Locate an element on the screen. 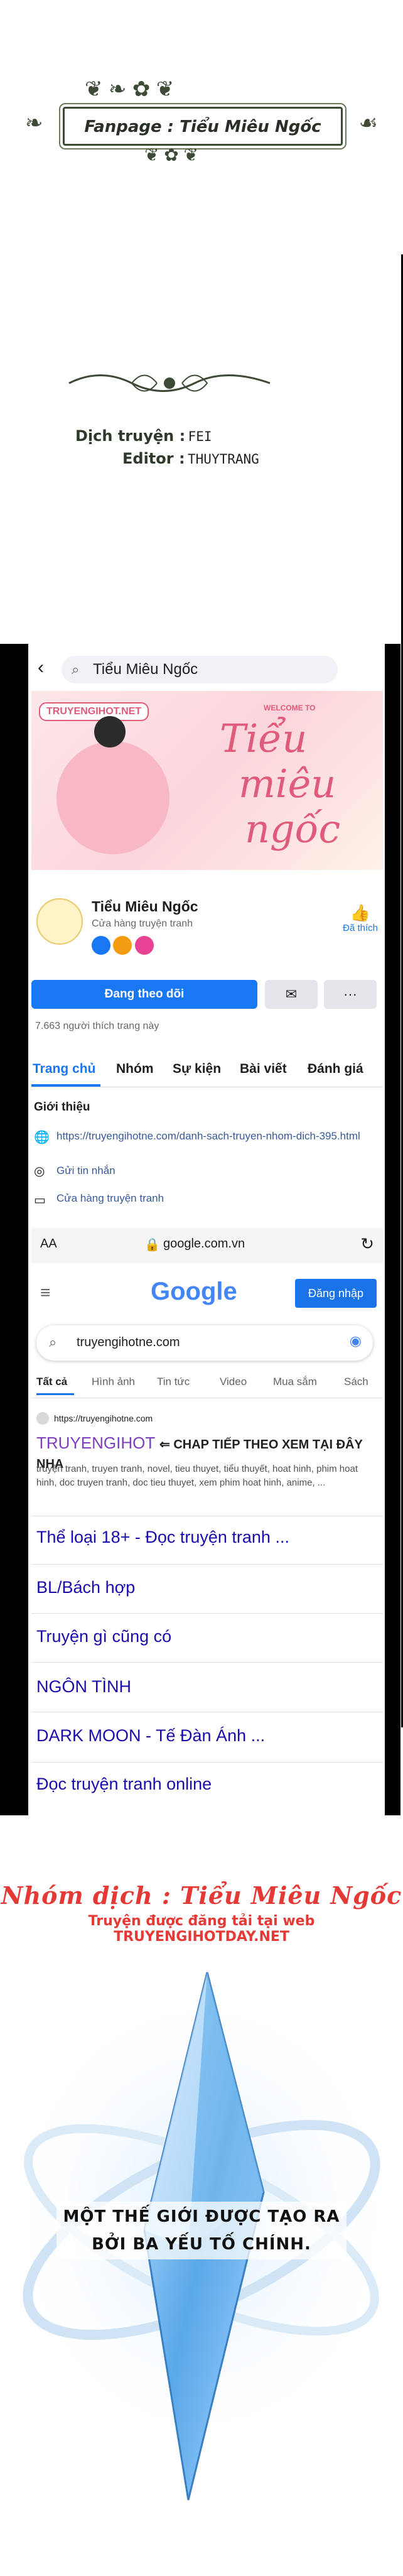 The height and width of the screenshot is (2576, 403). cover-title-line2: miêu is located at coordinates (287, 784).